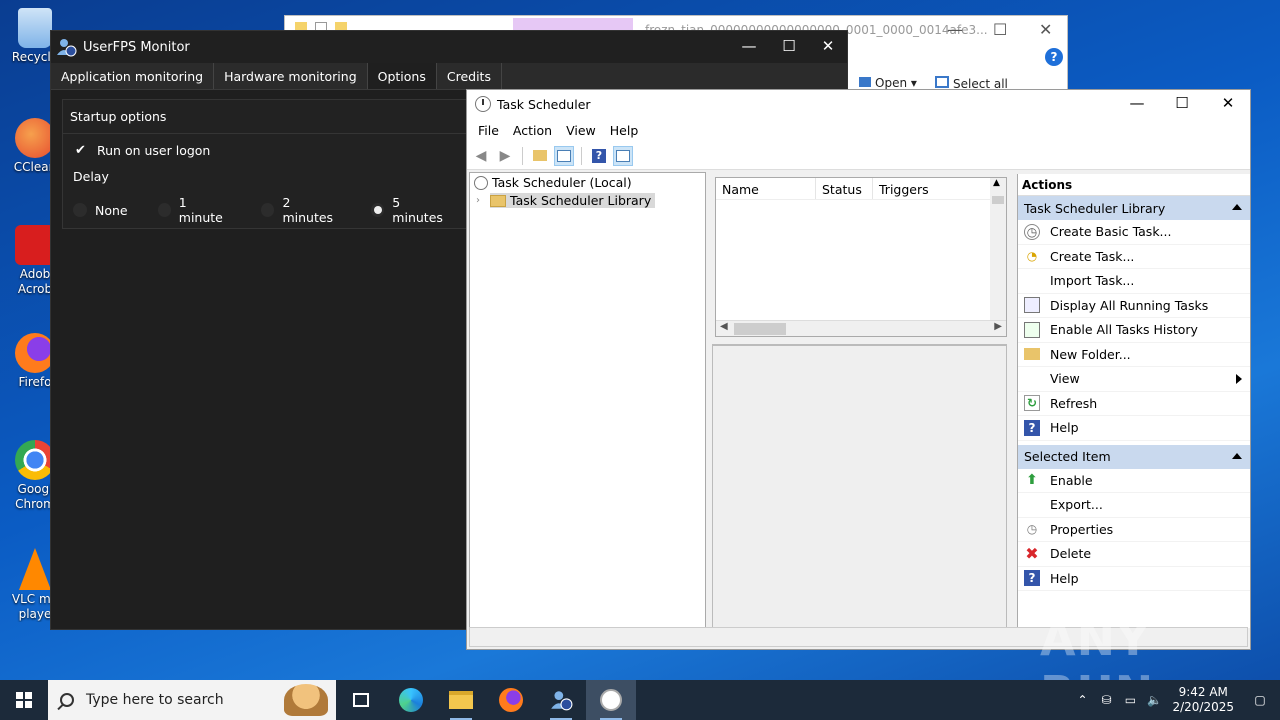 The height and width of the screenshot is (720, 1280). What do you see at coordinates (1260, 700) in the screenshot?
I see `notification-center-icon: ▢` at bounding box center [1260, 700].